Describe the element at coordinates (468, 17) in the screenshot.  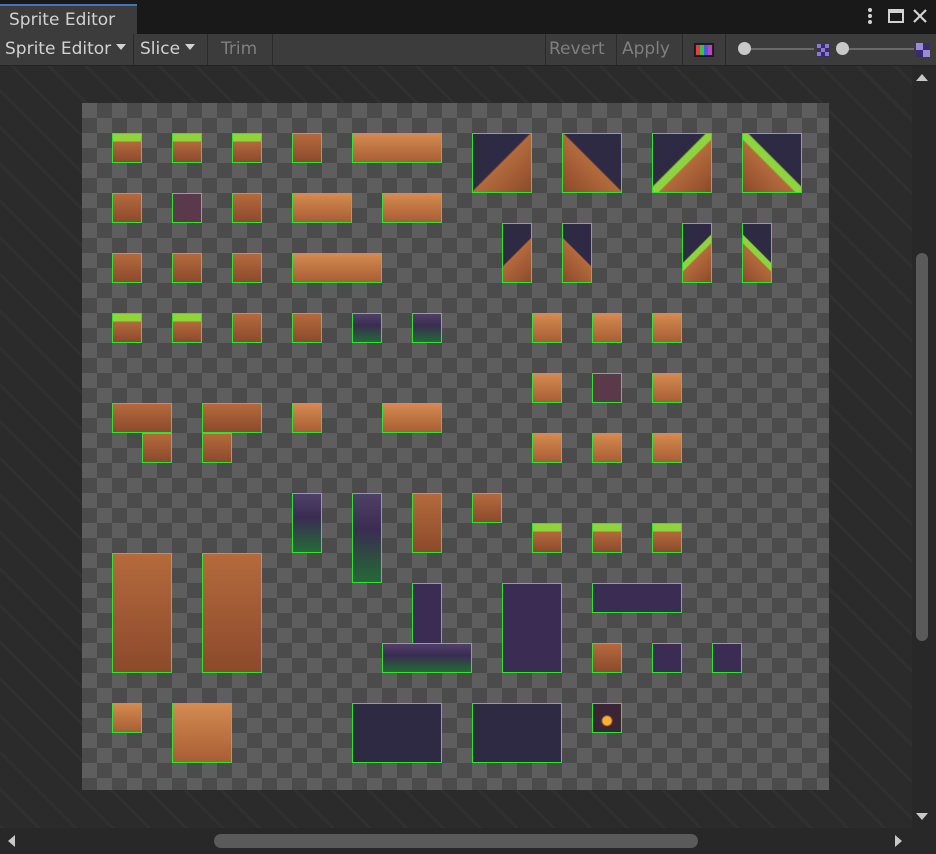
I see `tab-bar: Sprite Editor` at that location.